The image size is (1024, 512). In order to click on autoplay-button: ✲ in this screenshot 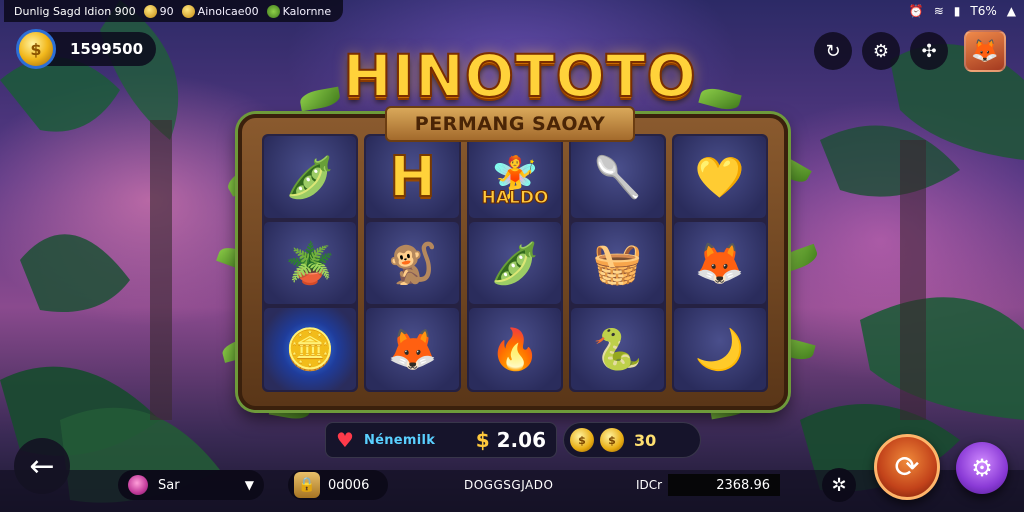, I will do `click(839, 485)`.